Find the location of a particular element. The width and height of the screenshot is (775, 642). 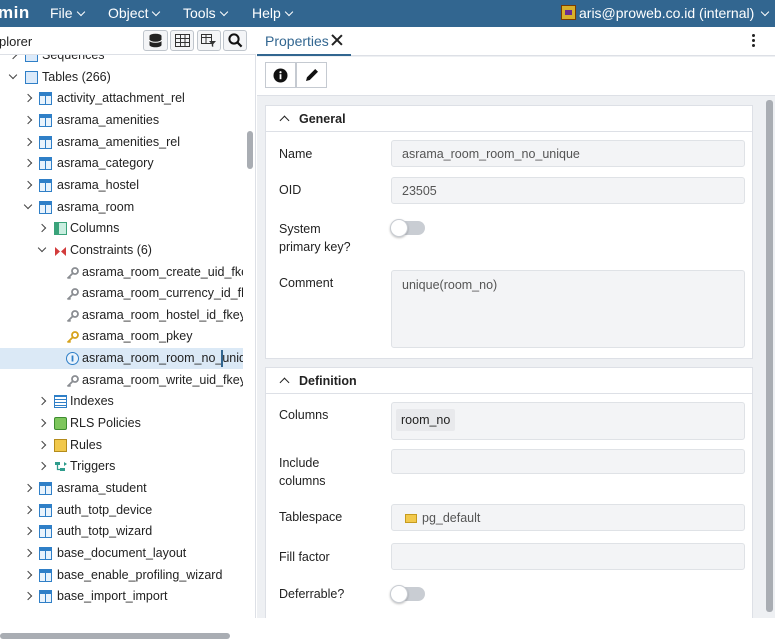

edit-button is located at coordinates (311, 75).